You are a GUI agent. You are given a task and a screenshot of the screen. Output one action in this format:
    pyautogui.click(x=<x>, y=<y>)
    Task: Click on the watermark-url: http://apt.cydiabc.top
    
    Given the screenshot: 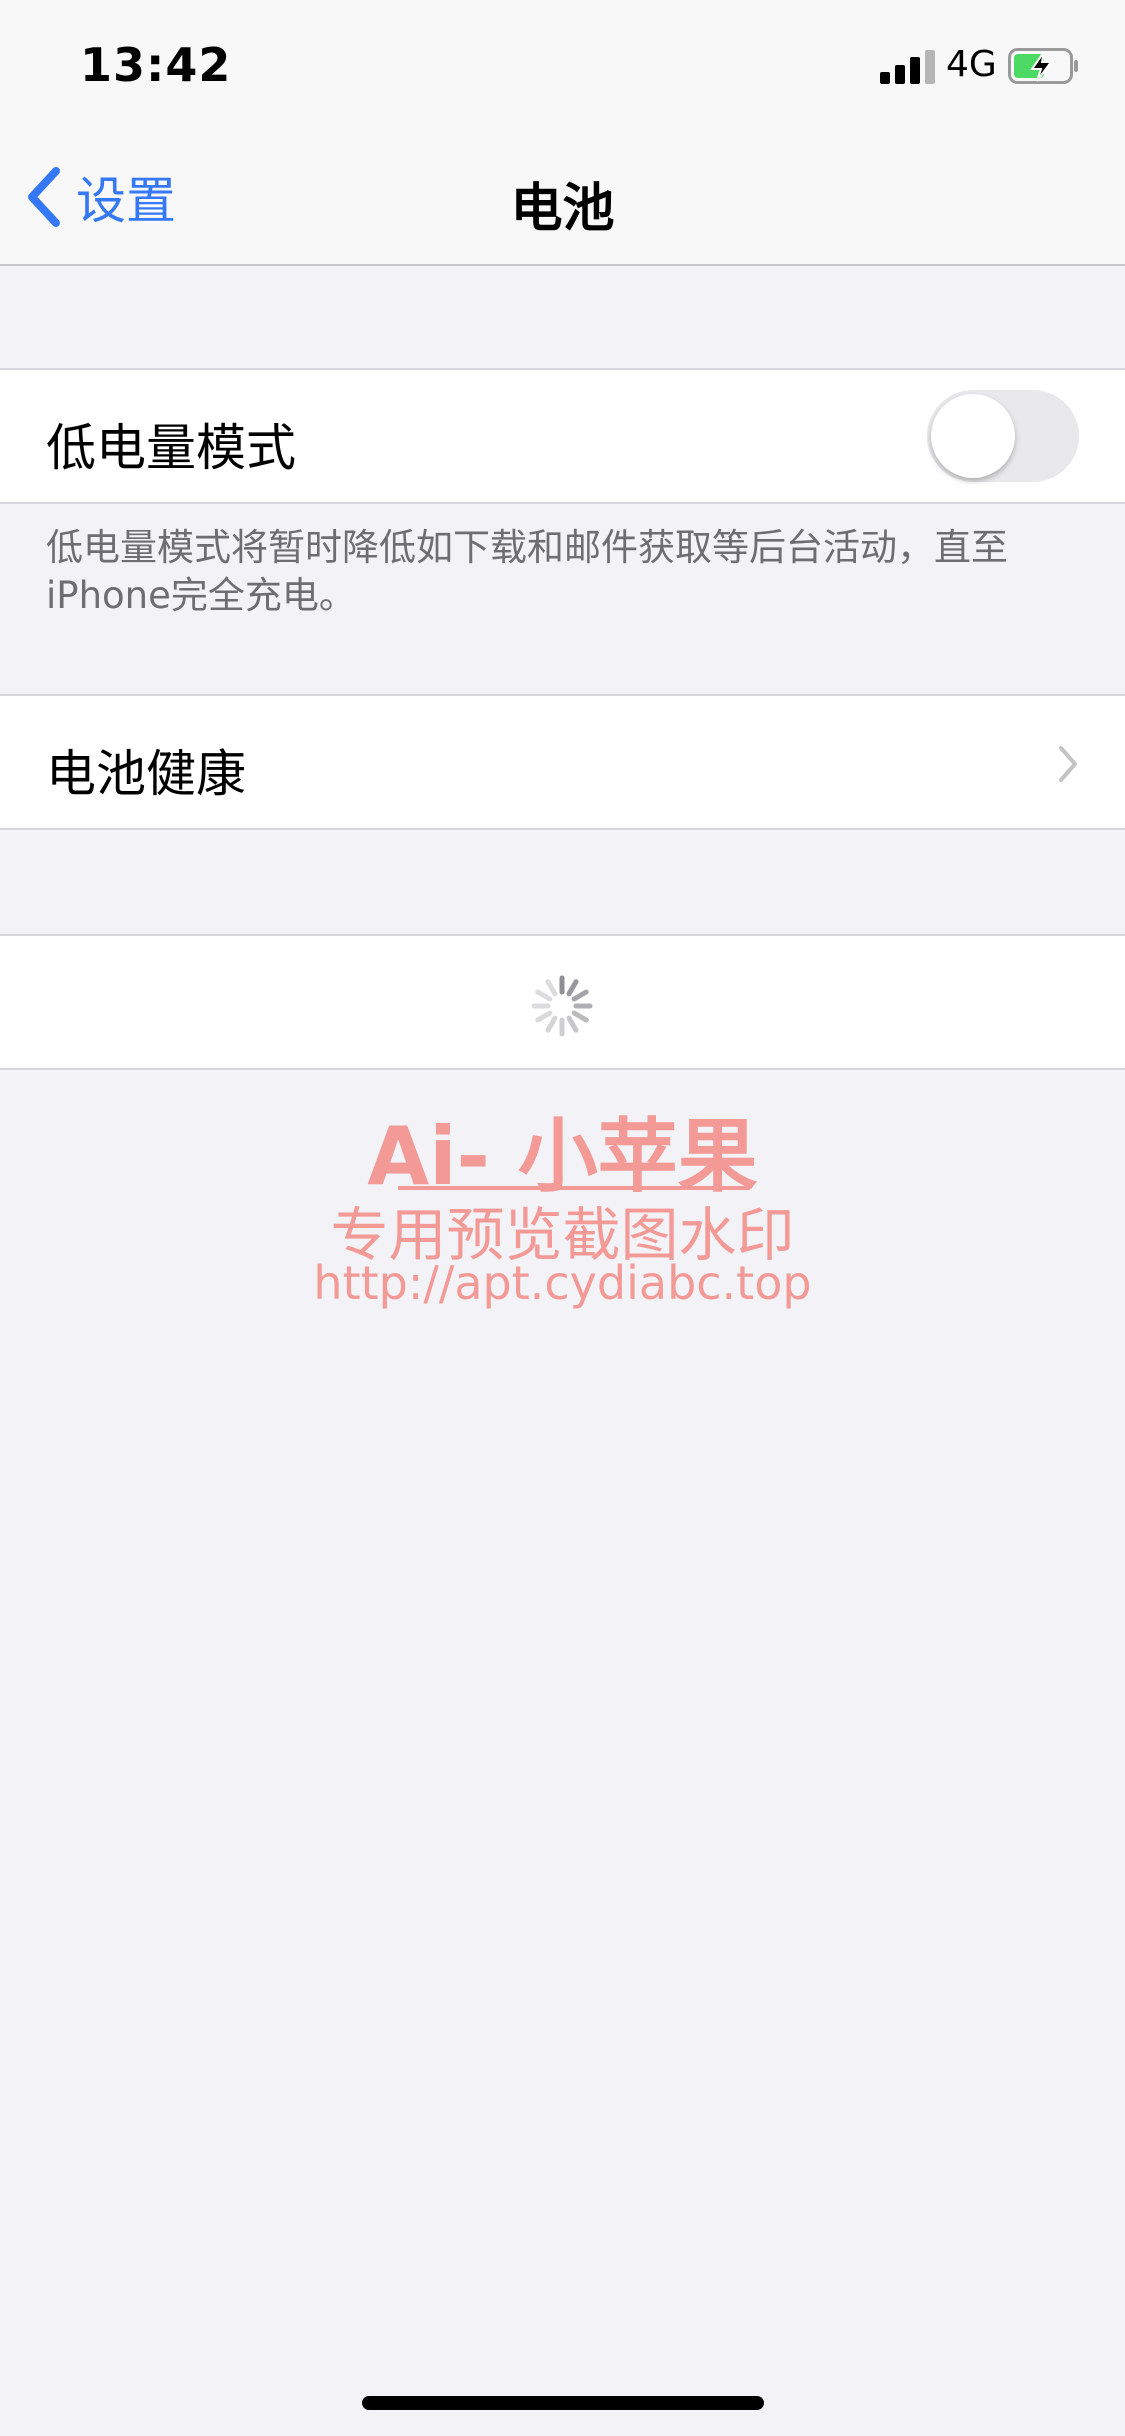 What is the action you would take?
    pyautogui.click(x=562, y=1283)
    